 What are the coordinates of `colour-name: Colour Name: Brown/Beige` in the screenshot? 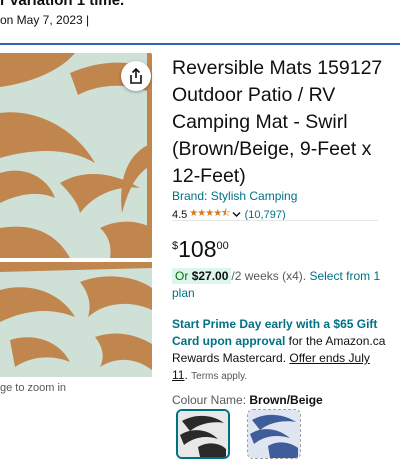 It's located at (282, 400).